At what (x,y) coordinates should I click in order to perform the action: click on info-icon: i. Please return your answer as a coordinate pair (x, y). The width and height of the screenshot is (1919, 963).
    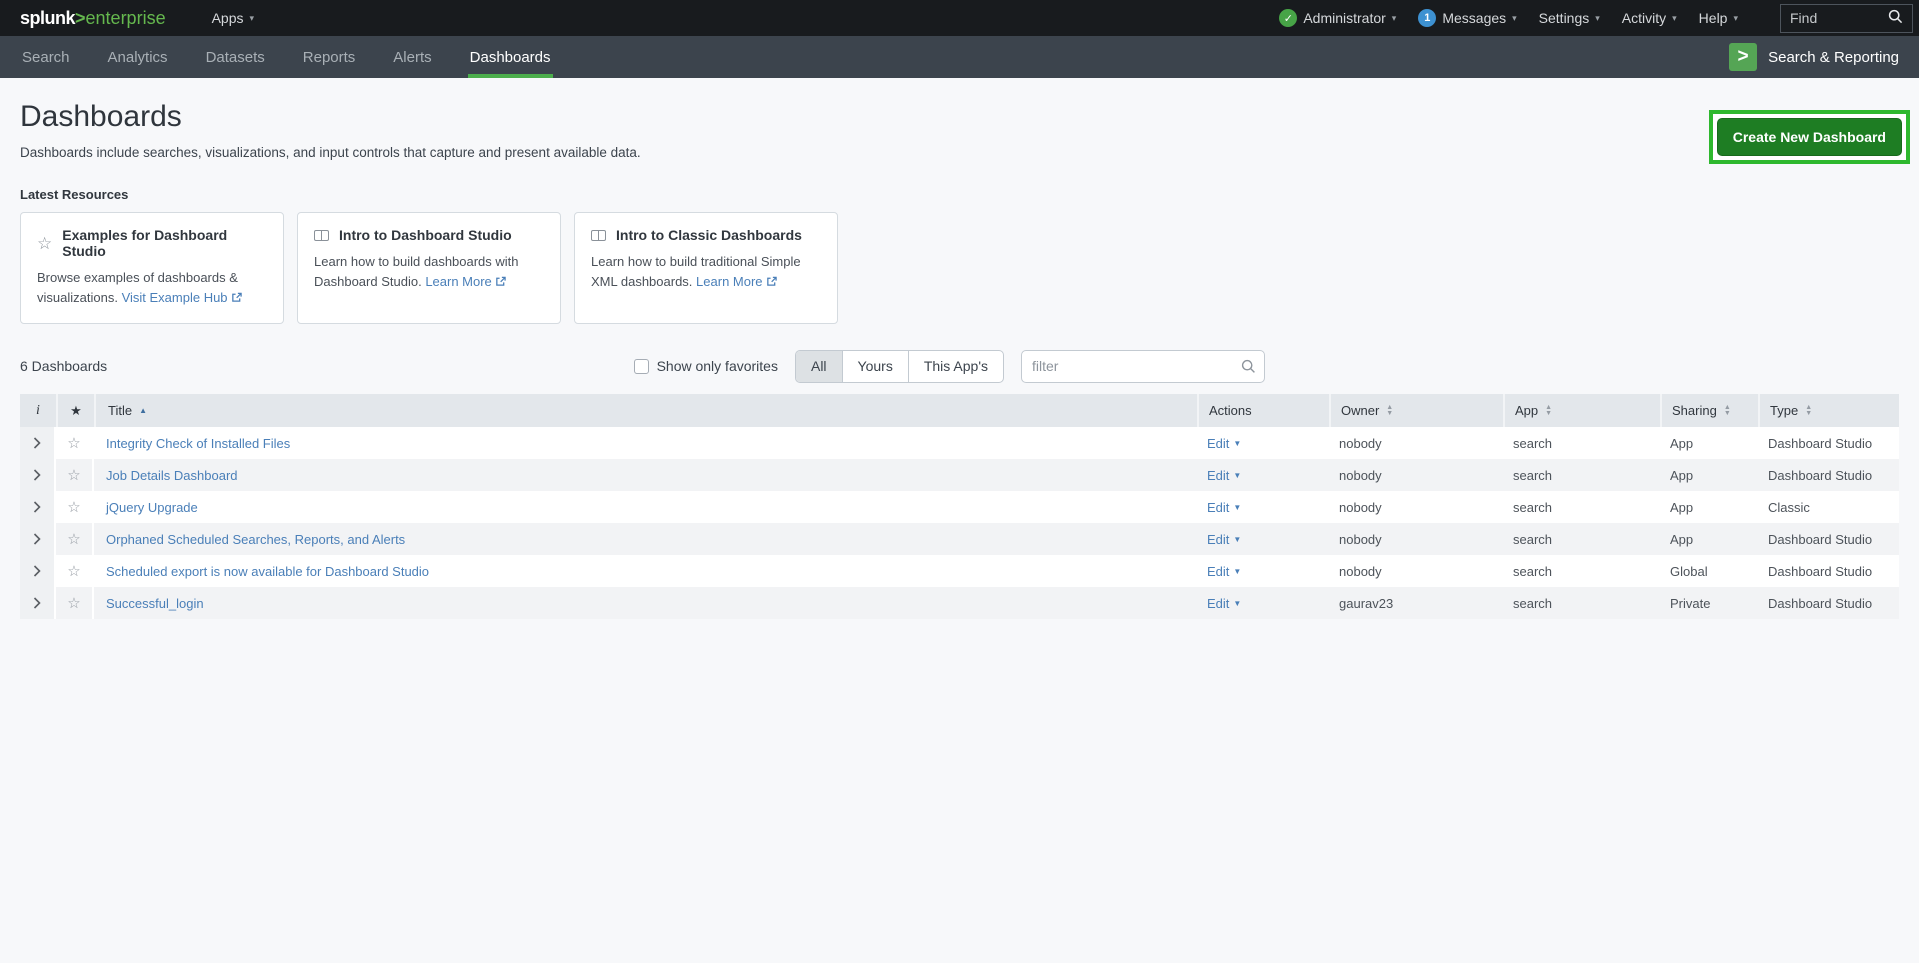
    Looking at the image, I should click on (38, 410).